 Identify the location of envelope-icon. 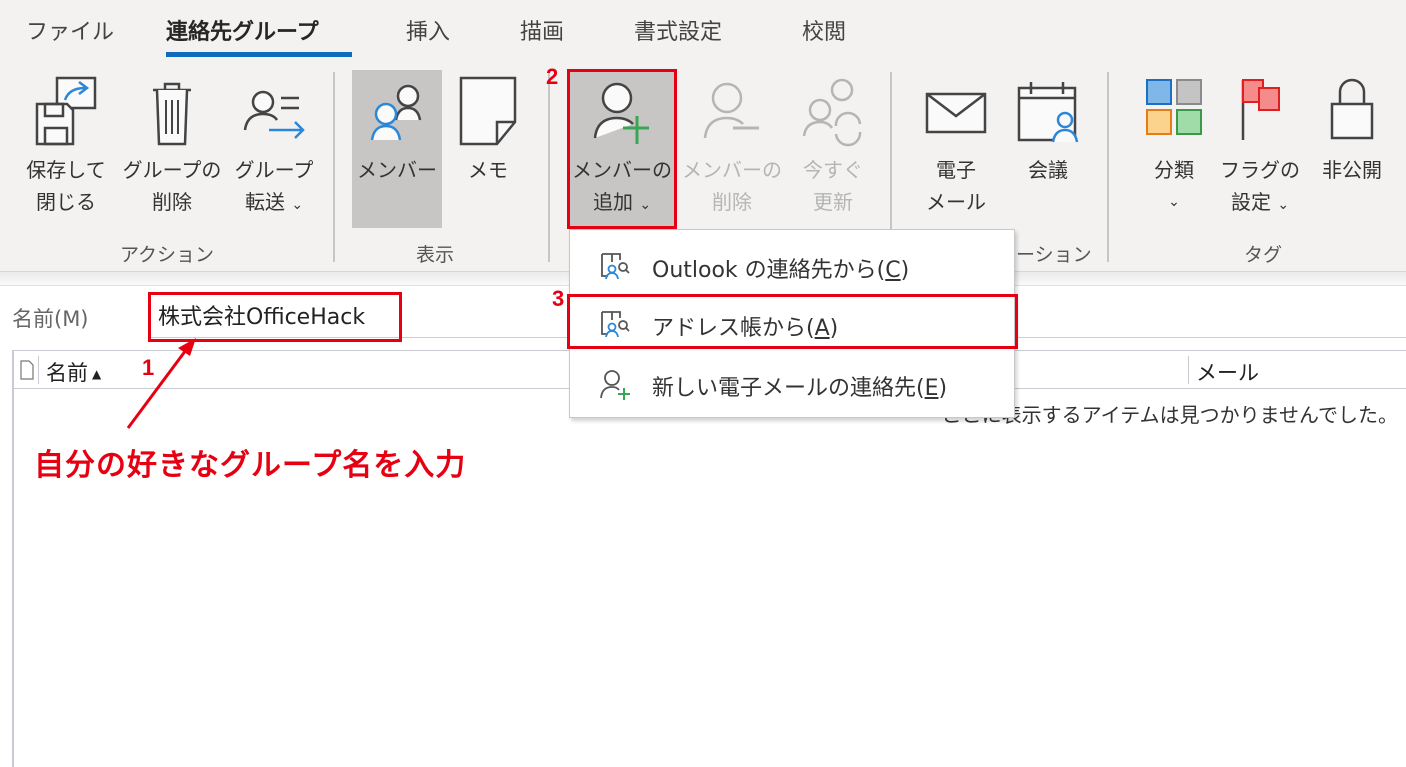
(956, 114).